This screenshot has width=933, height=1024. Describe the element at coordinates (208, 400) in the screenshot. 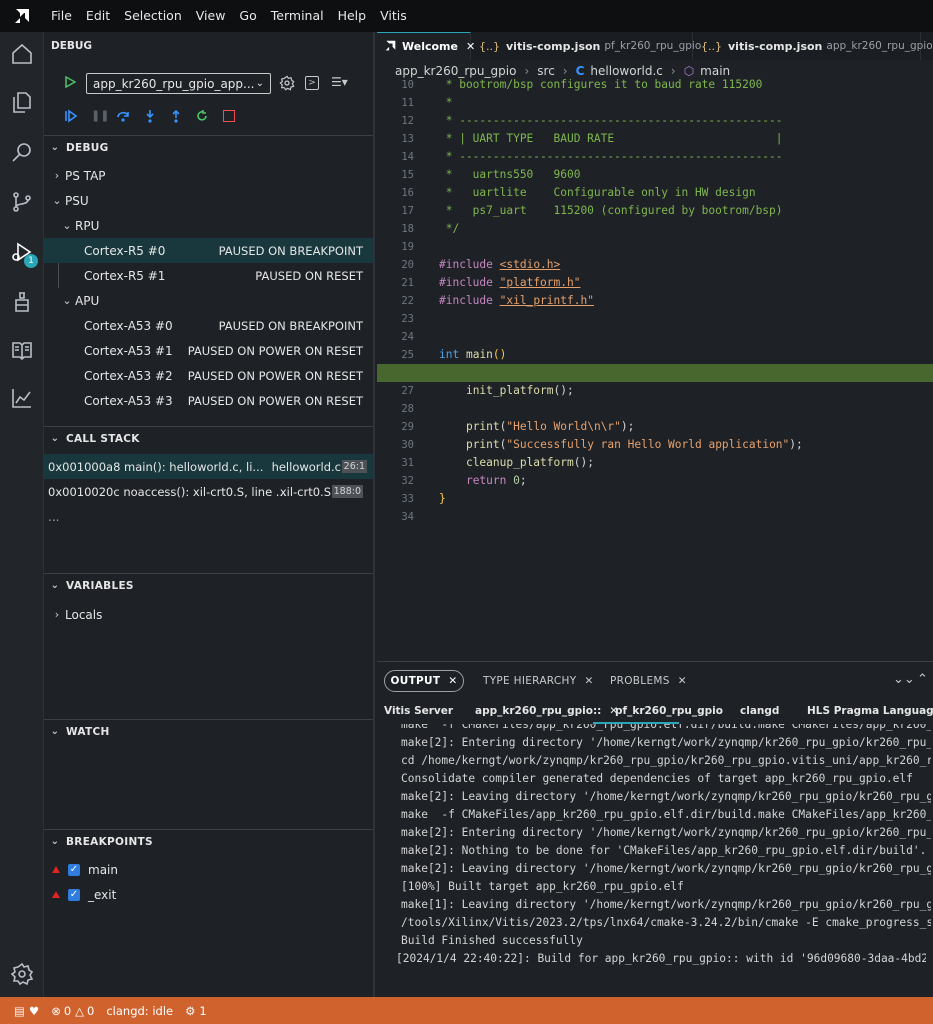

I see `tree-item-cortex-a53-3: Cortex-A53 #3 PAUSED ON POWER ON RESET` at that location.